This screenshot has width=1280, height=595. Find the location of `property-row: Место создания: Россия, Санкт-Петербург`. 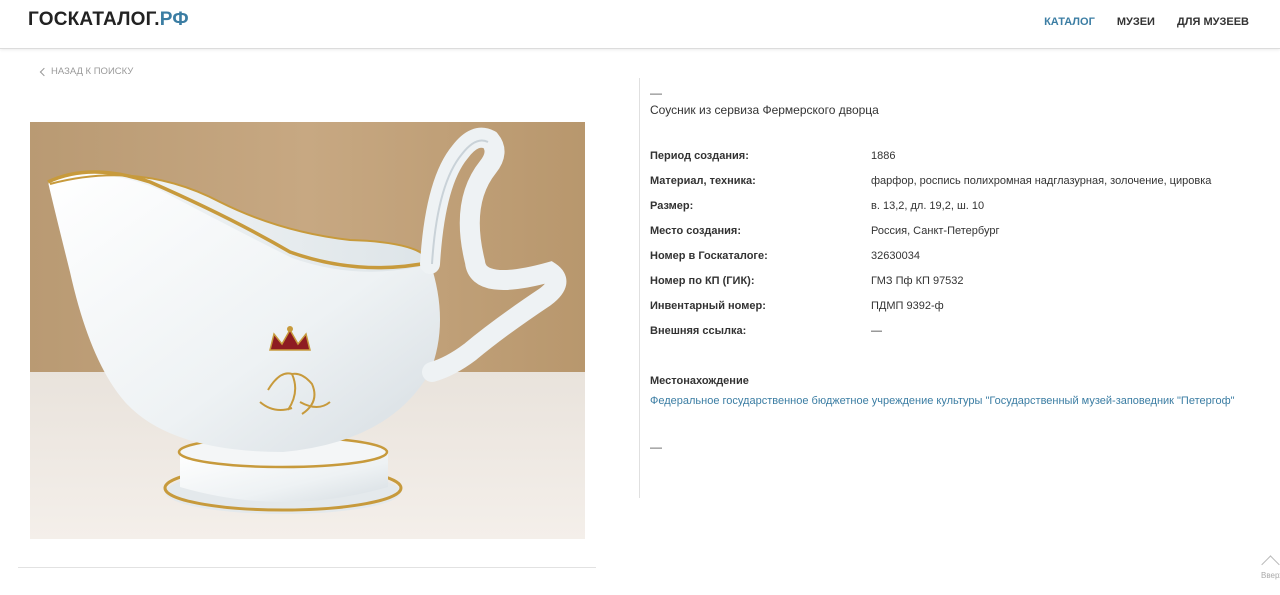

property-row: Место создания: Россия, Санкт-Петербург is located at coordinates (965, 235).